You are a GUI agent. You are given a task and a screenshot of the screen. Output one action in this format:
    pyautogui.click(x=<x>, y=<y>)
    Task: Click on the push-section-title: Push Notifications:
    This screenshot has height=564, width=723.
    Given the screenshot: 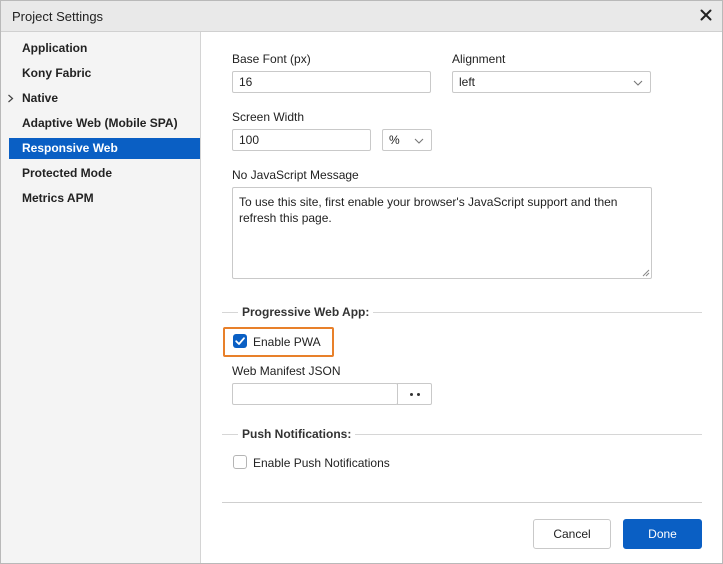 What is the action you would take?
    pyautogui.click(x=297, y=434)
    